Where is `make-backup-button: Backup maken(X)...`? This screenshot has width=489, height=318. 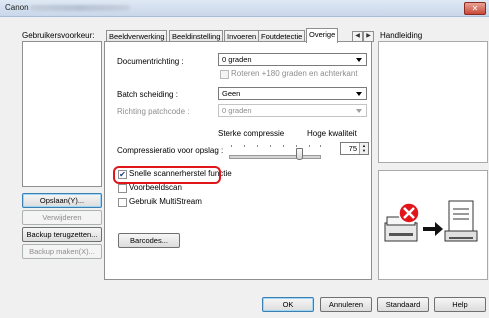 make-backup-button: Backup maken(X)... is located at coordinates (62, 251).